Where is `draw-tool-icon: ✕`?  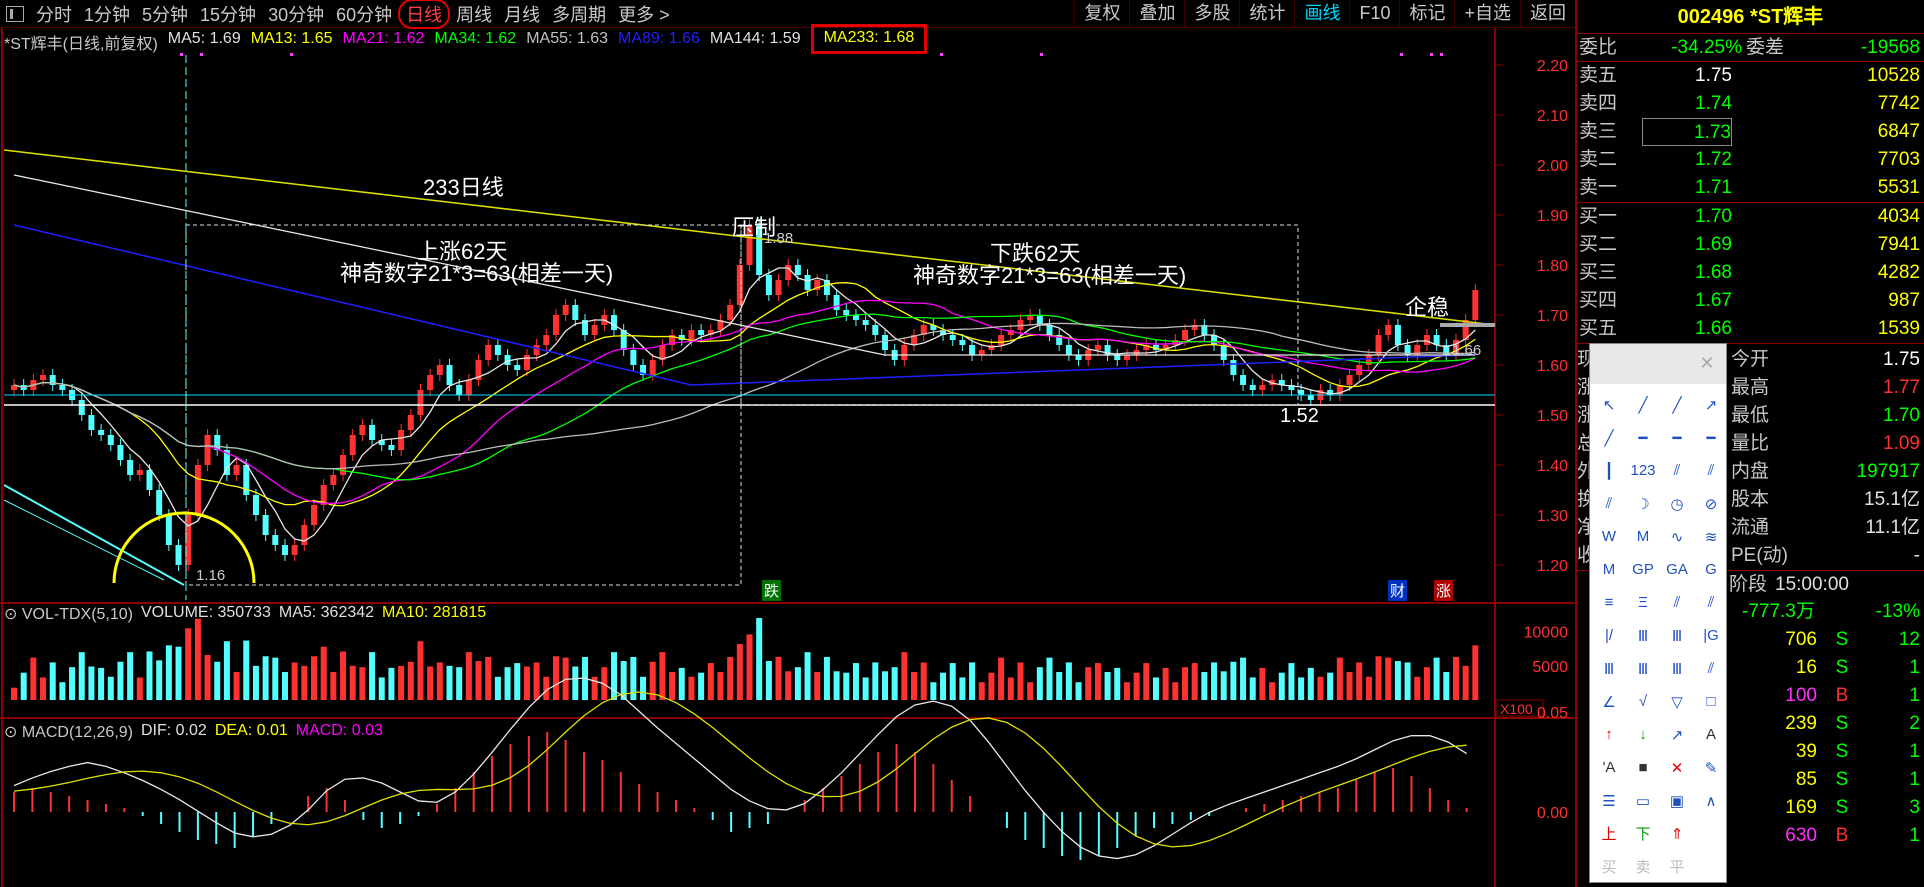
draw-tool-icon: ✕ is located at coordinates (1677, 767).